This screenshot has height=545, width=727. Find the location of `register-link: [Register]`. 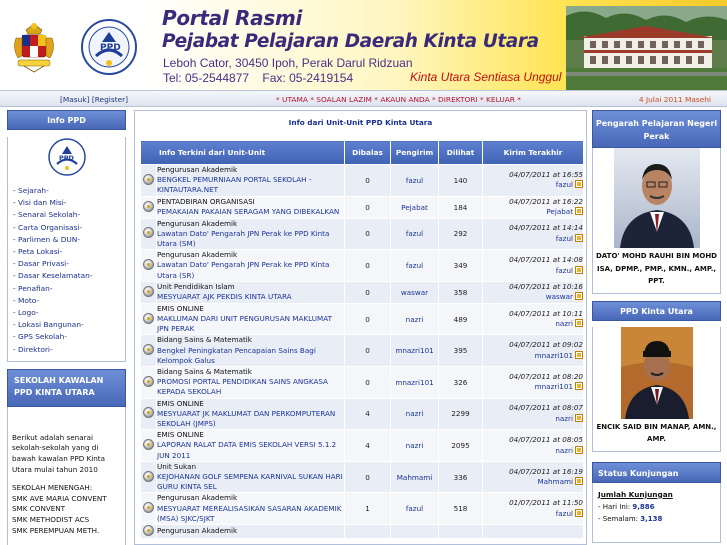

register-link: [Register] is located at coordinates (110, 99).